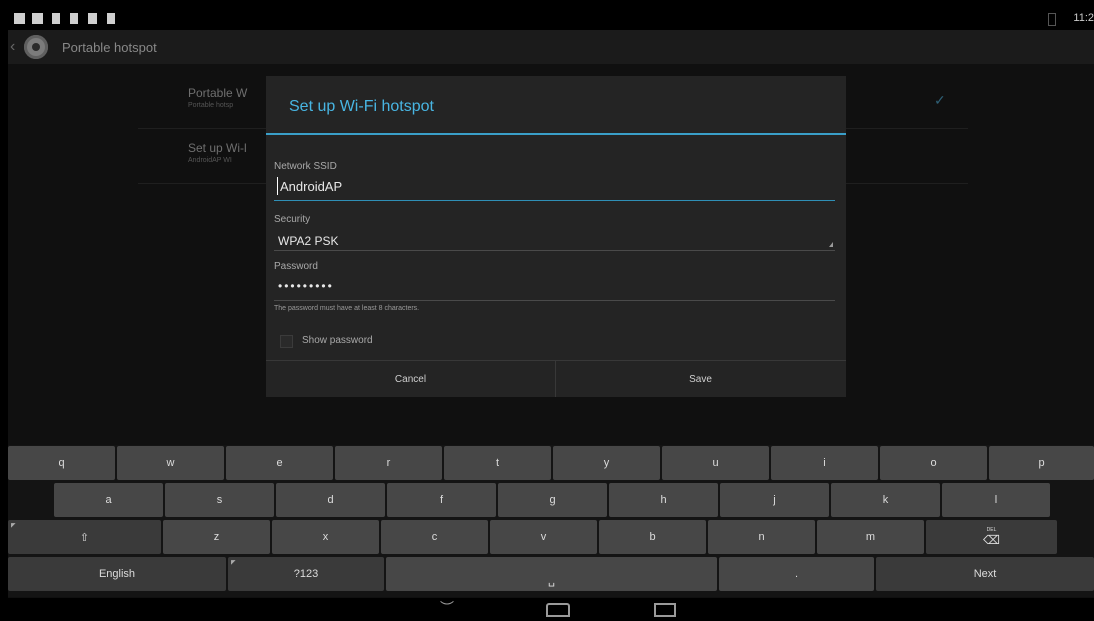 This screenshot has width=1094, height=621. I want to click on delete-key: DEL ⌫, so click(991, 537).